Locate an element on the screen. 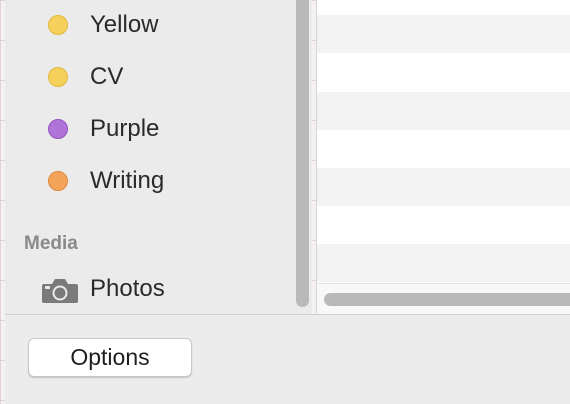  sidebar-item-photos: Photos is located at coordinates (150, 289).